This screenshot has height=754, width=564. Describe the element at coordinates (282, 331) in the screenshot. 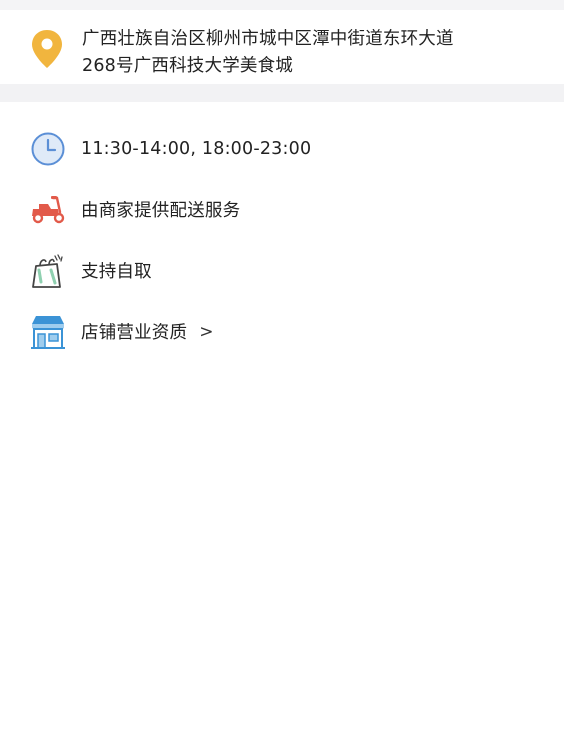

I see `license-row: 店铺营业资质 >` at that location.